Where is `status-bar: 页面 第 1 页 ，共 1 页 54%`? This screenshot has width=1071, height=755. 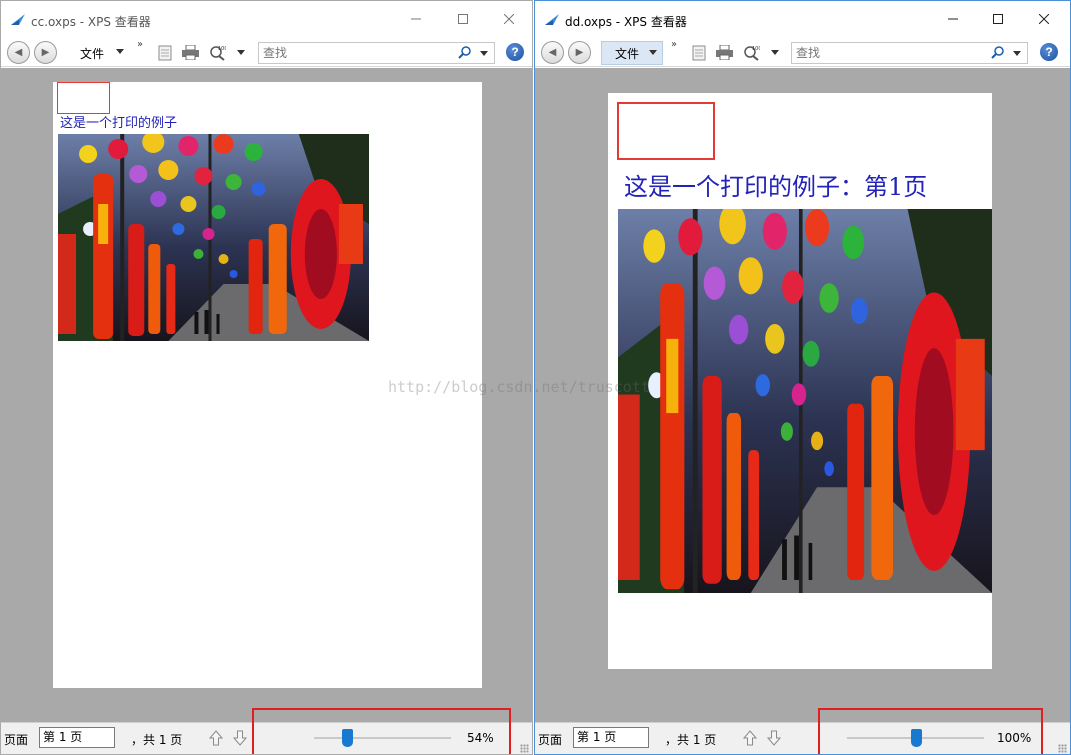 status-bar: 页面 第 1 页 ，共 1 页 54% is located at coordinates (266, 731).